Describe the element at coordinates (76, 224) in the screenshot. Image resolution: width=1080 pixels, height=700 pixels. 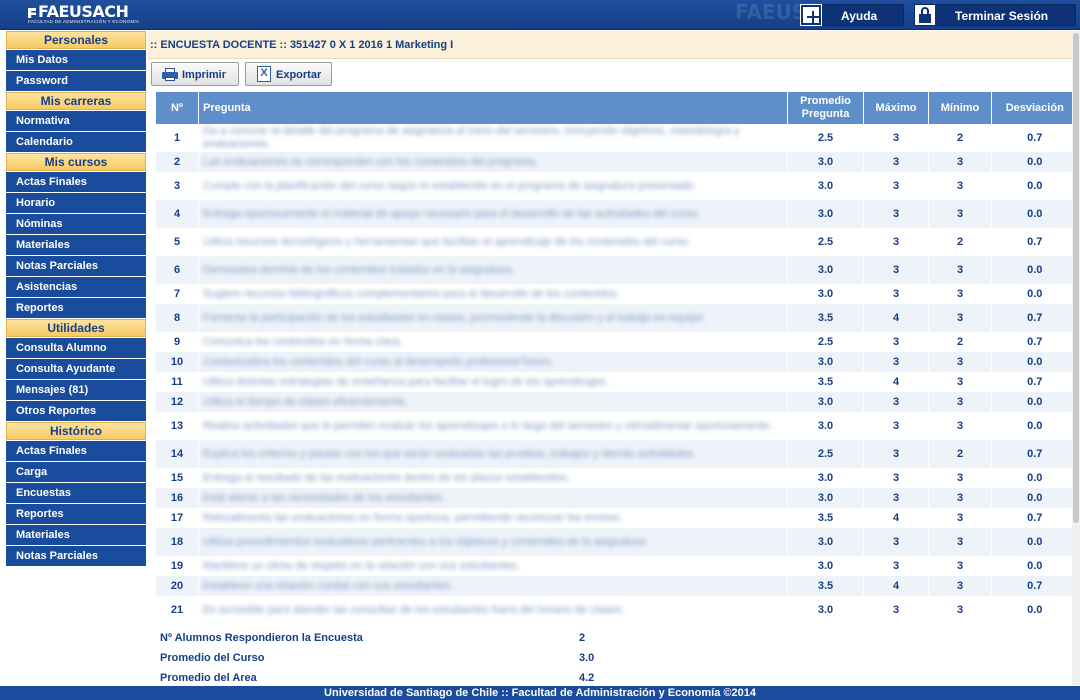
I see `sidebar-item: Nóminas` at that location.